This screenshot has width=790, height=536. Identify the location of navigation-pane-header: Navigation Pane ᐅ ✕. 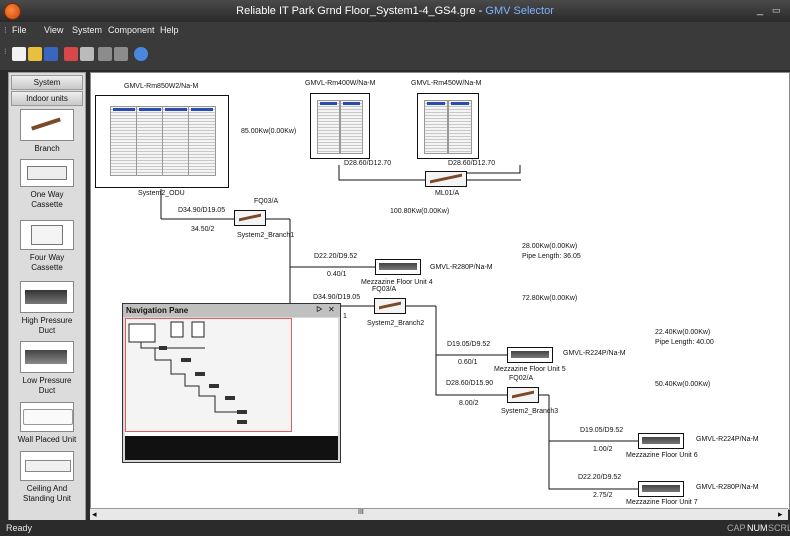
(231, 310).